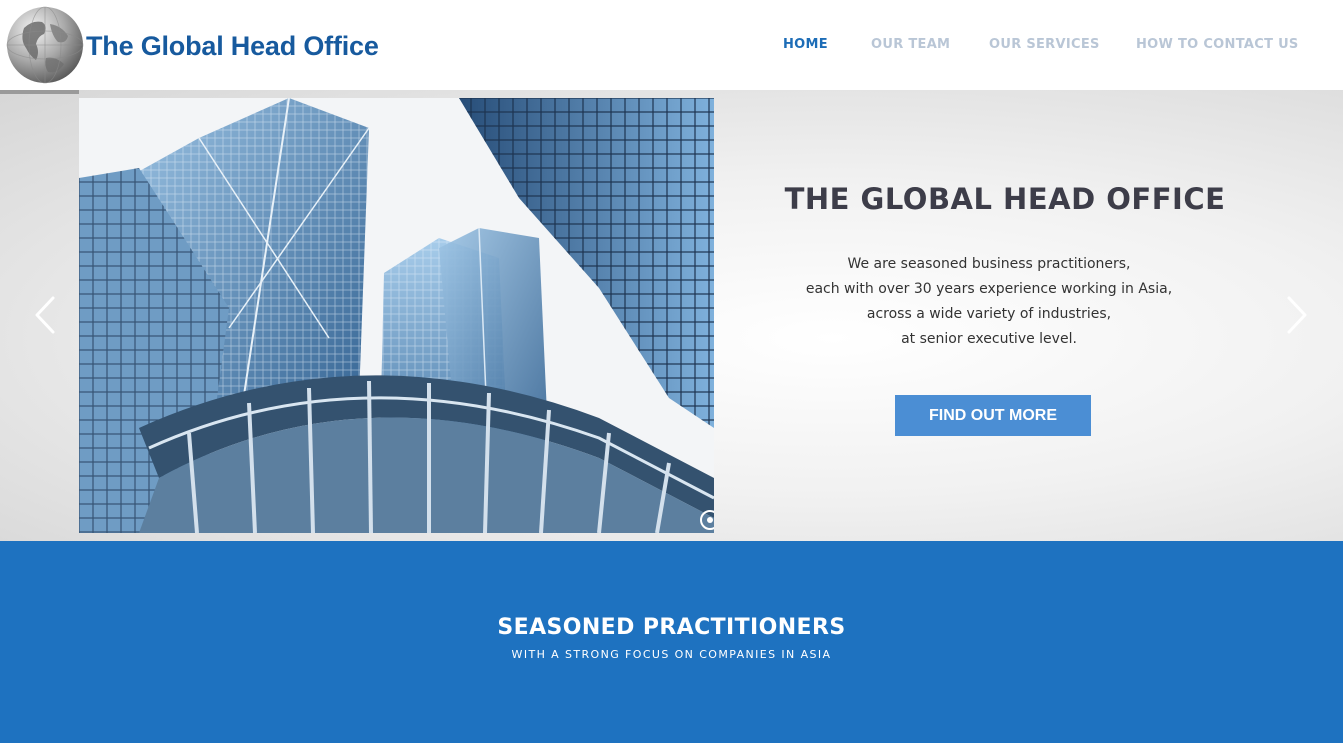 The height and width of the screenshot is (743, 1343). I want to click on hero-line: We are seasoned business practitioners,, so click(989, 264).